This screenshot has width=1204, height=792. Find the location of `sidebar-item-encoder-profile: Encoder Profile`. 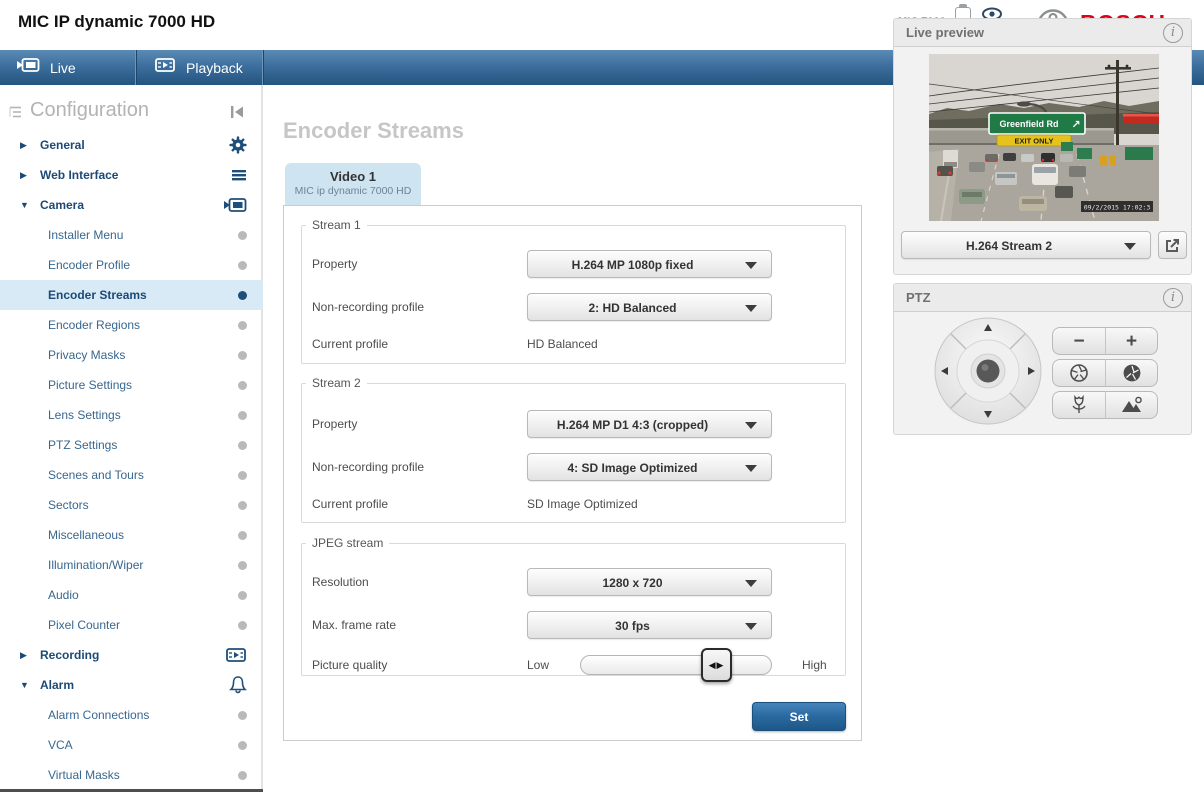

sidebar-item-encoder-profile: Encoder Profile is located at coordinates (131, 265).